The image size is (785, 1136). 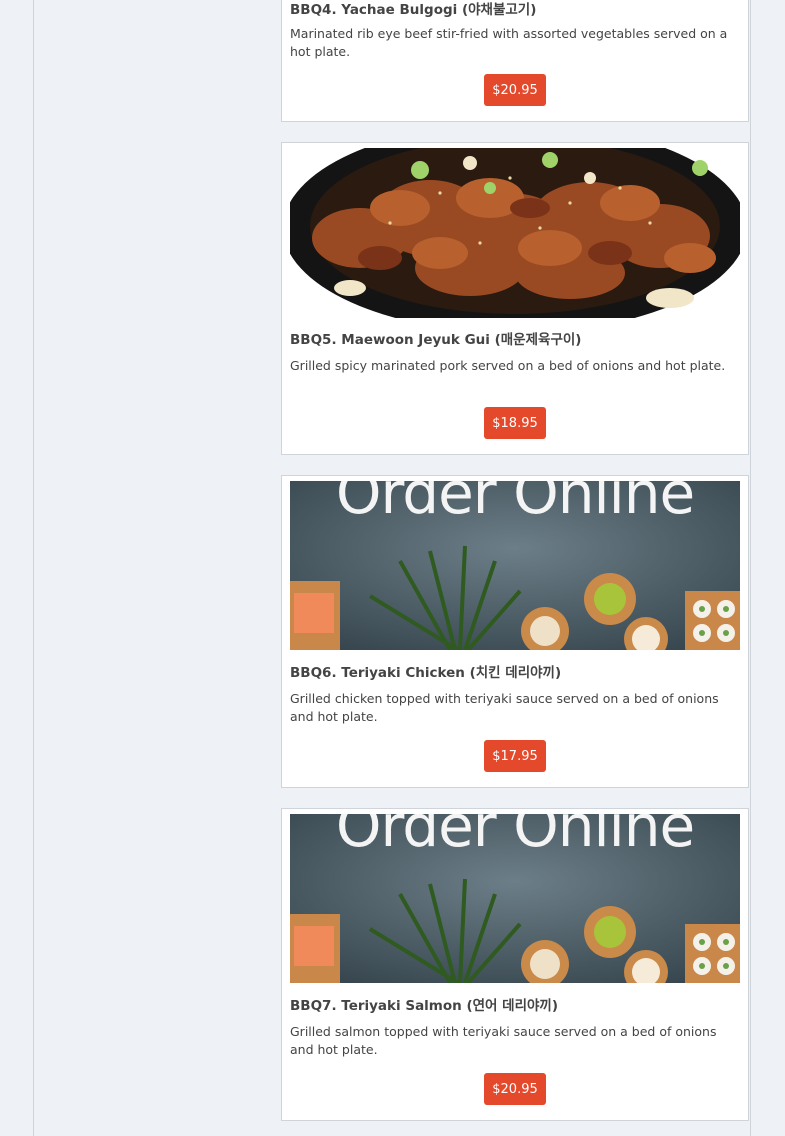 What do you see at coordinates (515, 756) in the screenshot?
I see `add-to-cart-price-button: $17.95` at bounding box center [515, 756].